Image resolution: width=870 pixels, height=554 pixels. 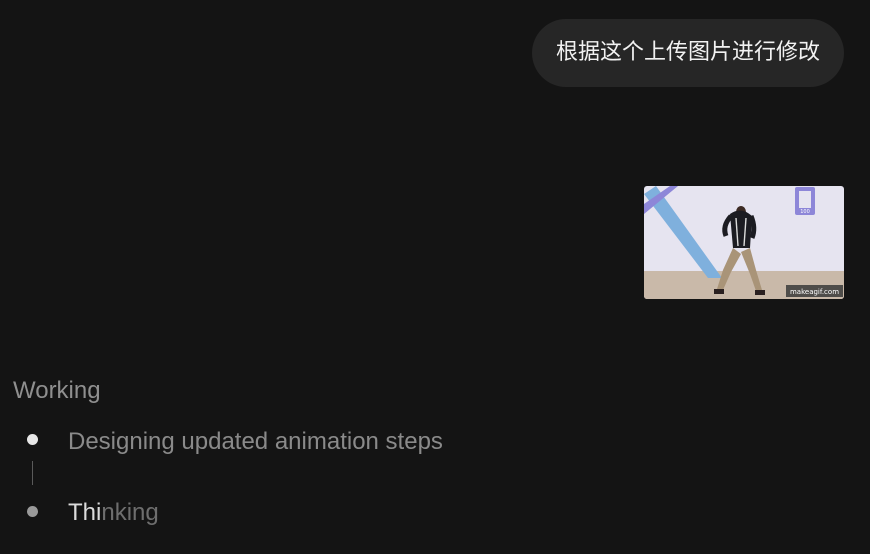 I want to click on uploaded-image: 100 makeagif.com, so click(x=744, y=242).